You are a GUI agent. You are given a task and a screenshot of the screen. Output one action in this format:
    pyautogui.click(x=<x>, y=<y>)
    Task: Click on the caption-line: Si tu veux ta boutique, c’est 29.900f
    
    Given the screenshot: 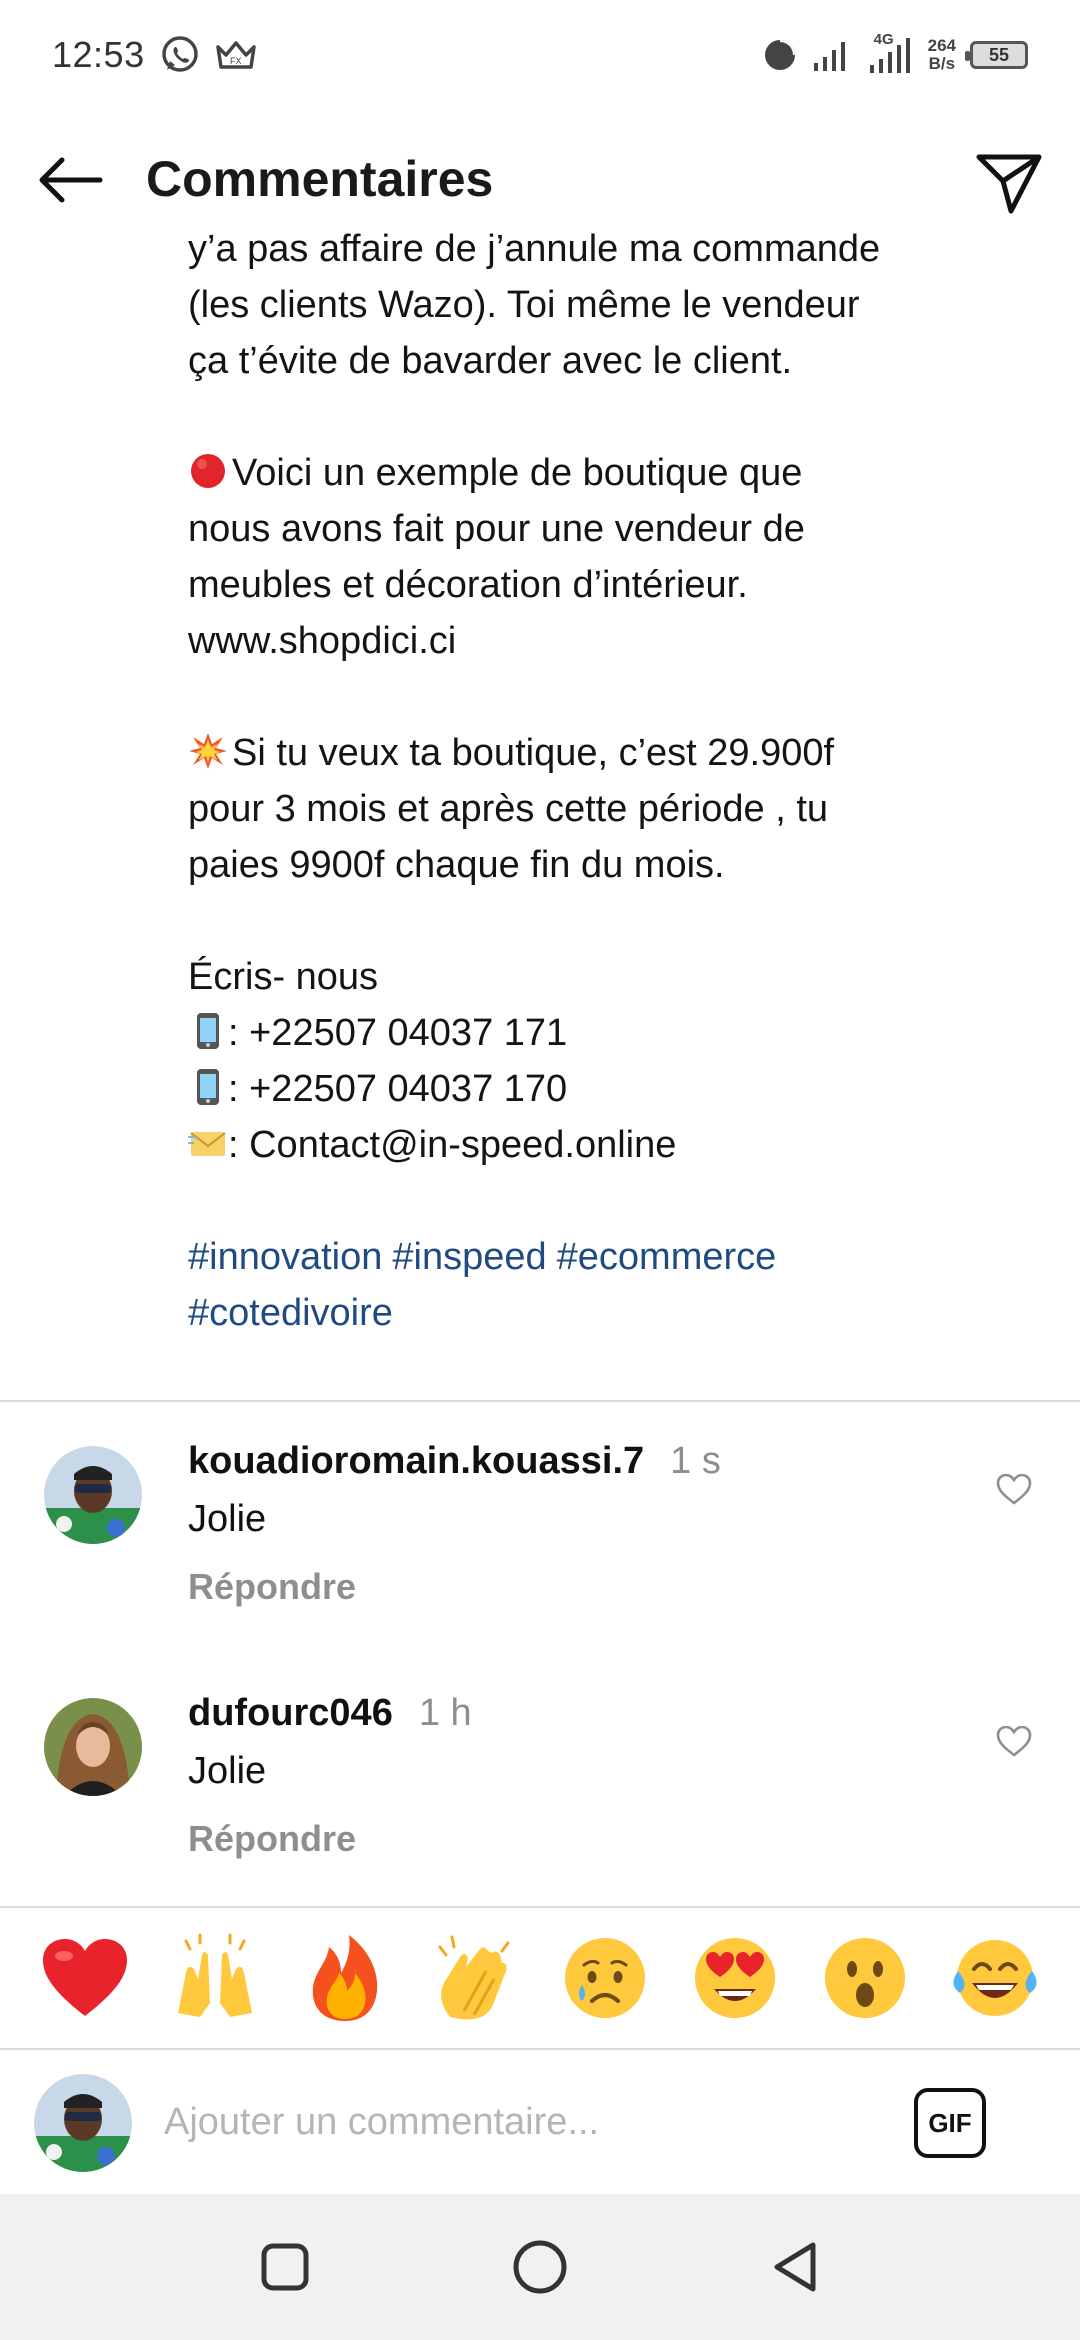 What is the action you would take?
    pyautogui.click(x=588, y=753)
    